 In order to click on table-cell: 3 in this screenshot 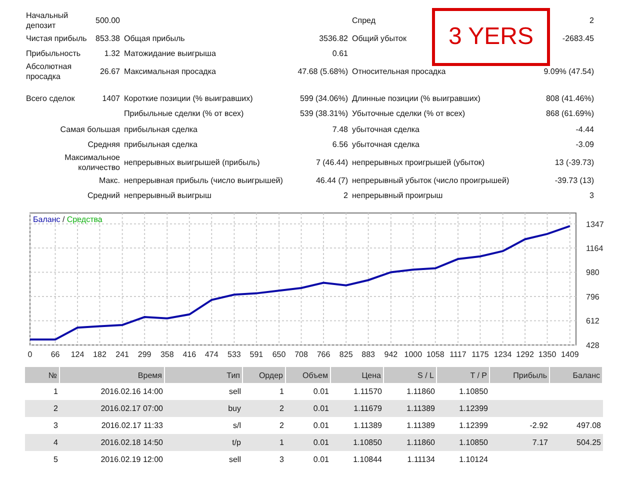, I will do `click(282, 459)`.